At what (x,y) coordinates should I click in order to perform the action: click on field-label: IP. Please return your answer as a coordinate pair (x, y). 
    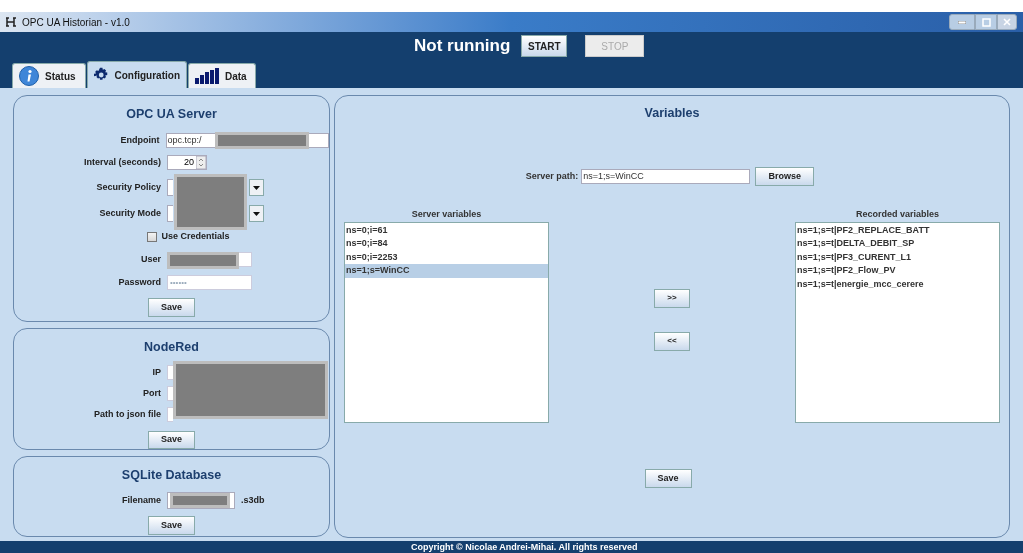
    Looking at the image, I should click on (156, 372).